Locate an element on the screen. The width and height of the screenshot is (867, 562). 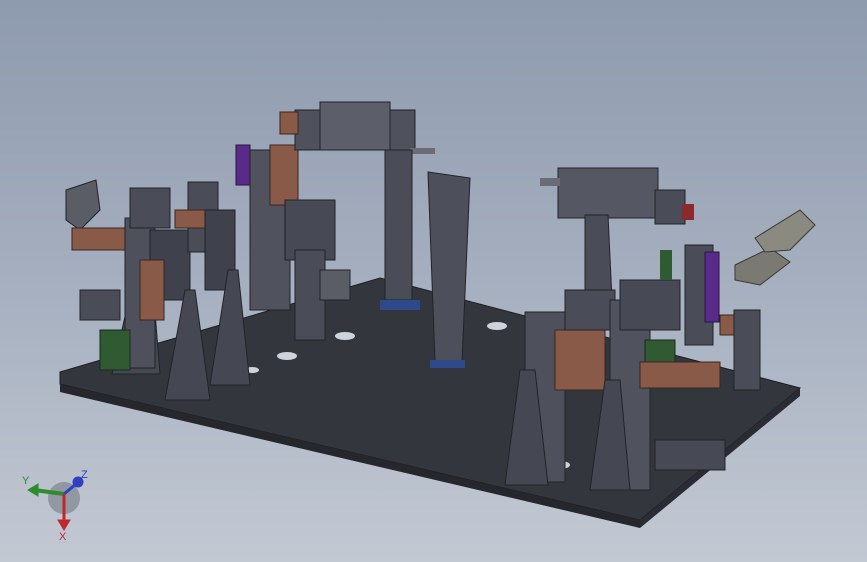
orientation-triad: Y Z X is located at coordinates (58, 502).